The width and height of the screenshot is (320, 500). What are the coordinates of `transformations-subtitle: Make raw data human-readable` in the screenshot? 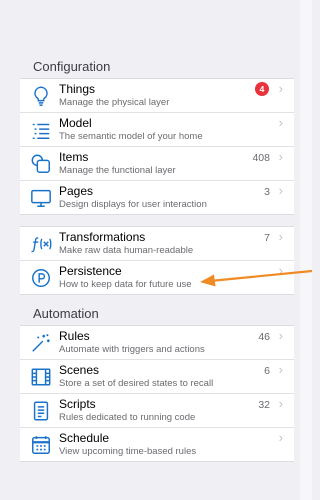 It's located at (126, 250).